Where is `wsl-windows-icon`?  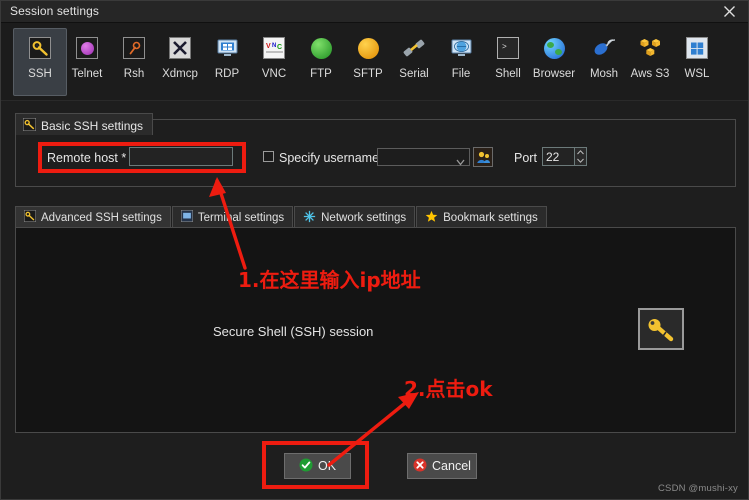
wsl-windows-icon is located at coordinates (697, 48).